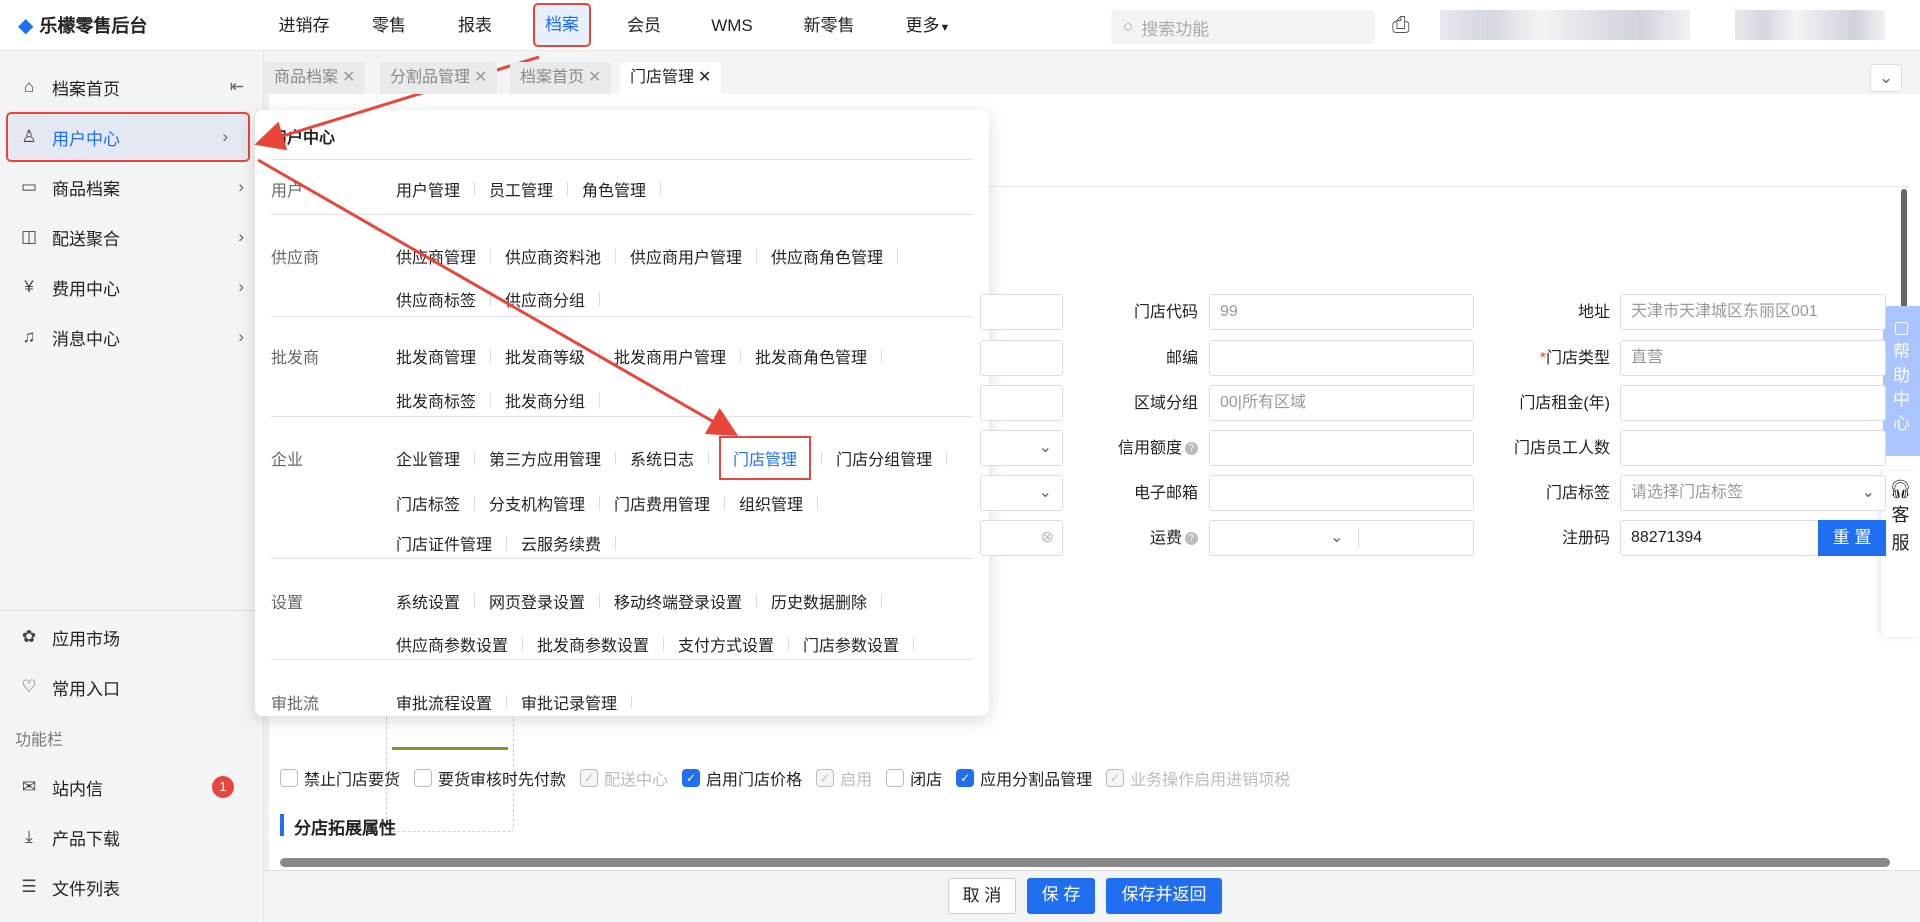  I want to click on field-input: 直营, so click(1753, 358).